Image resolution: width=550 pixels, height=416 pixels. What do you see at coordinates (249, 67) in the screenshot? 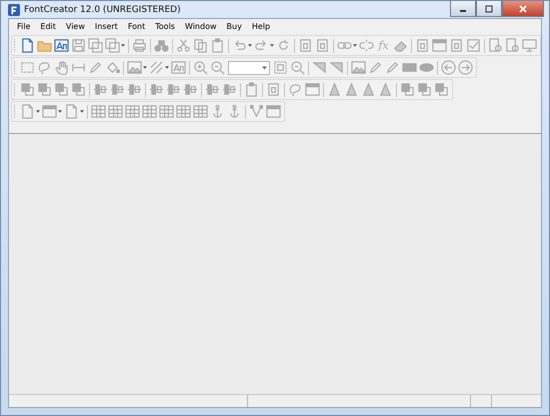
I see `zoom-combo-box` at bounding box center [249, 67].